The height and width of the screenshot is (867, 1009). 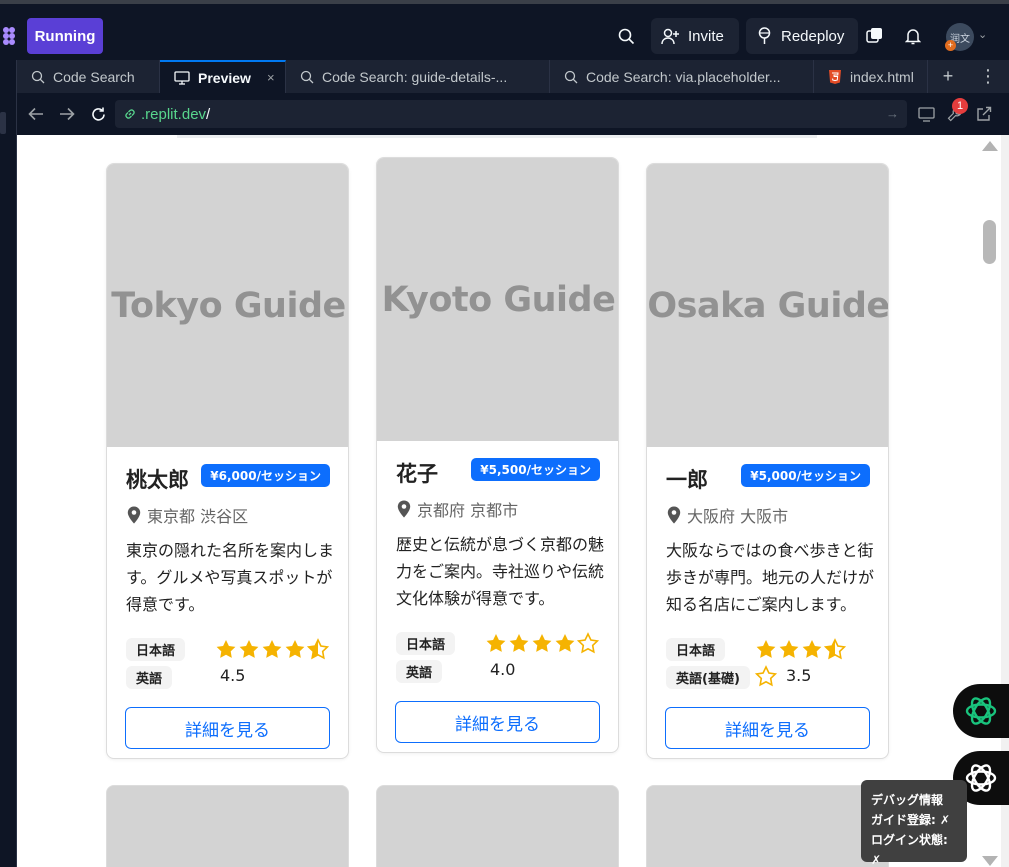 I want to click on reload-button, so click(x=98, y=114).